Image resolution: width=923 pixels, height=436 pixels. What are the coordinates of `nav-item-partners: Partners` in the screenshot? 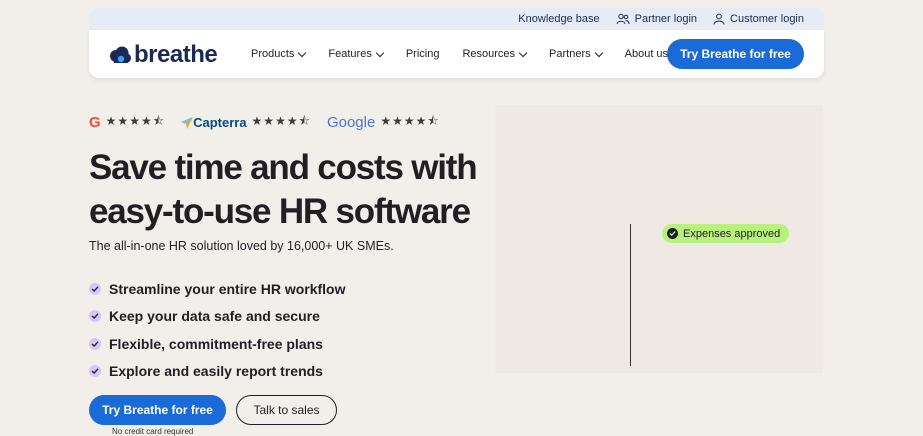 It's located at (576, 54).